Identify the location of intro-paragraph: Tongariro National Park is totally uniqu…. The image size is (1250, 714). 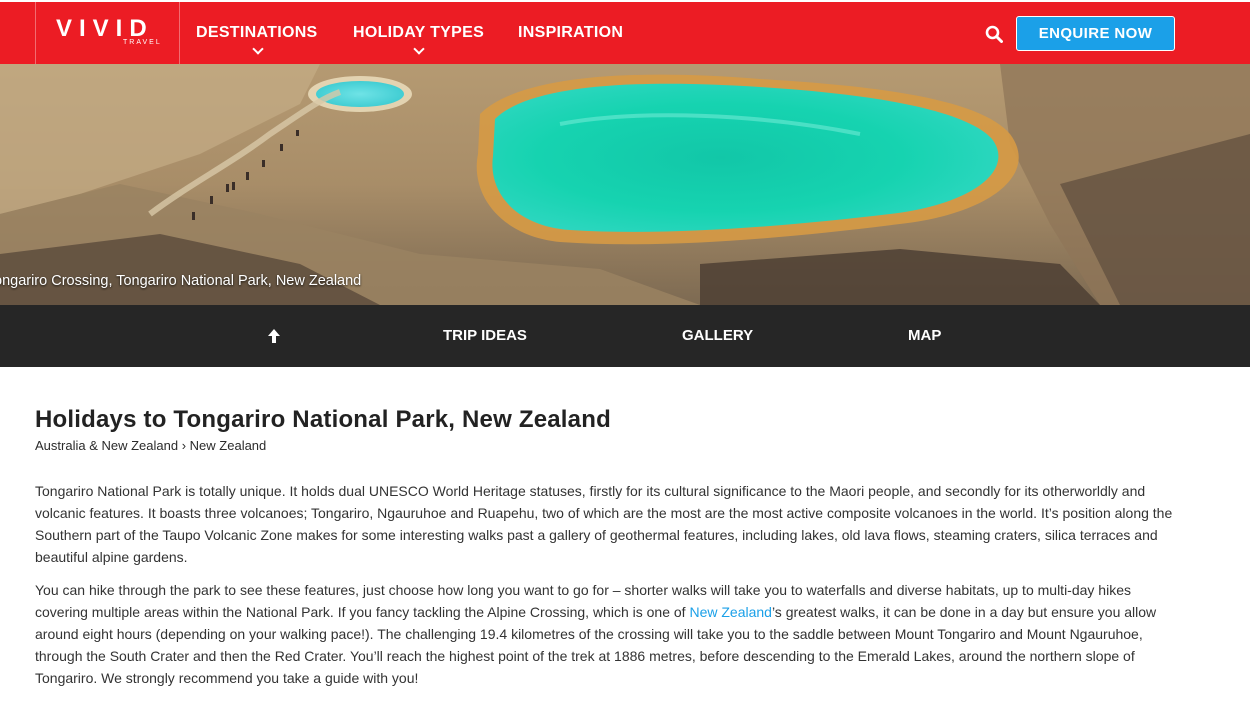
(604, 524).